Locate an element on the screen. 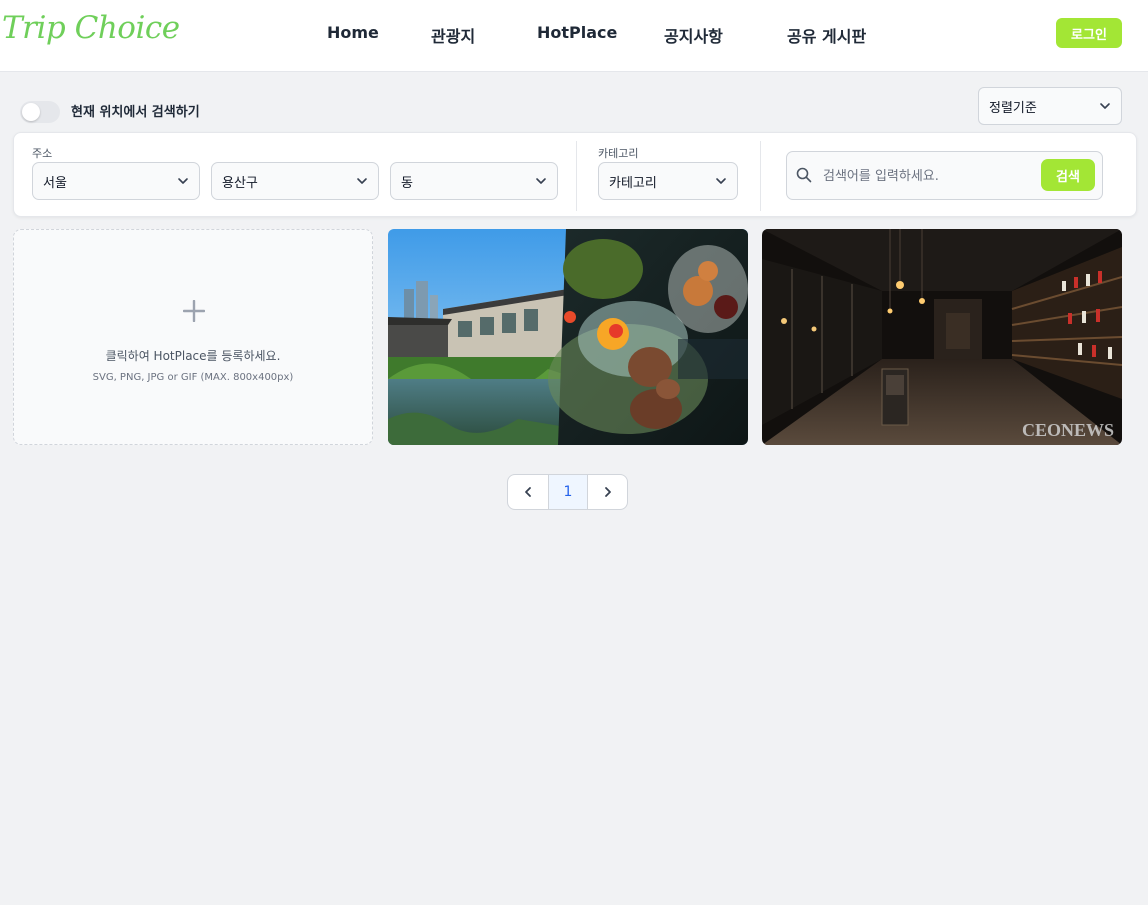  nav-attractions: 관광지 is located at coordinates (453, 35).